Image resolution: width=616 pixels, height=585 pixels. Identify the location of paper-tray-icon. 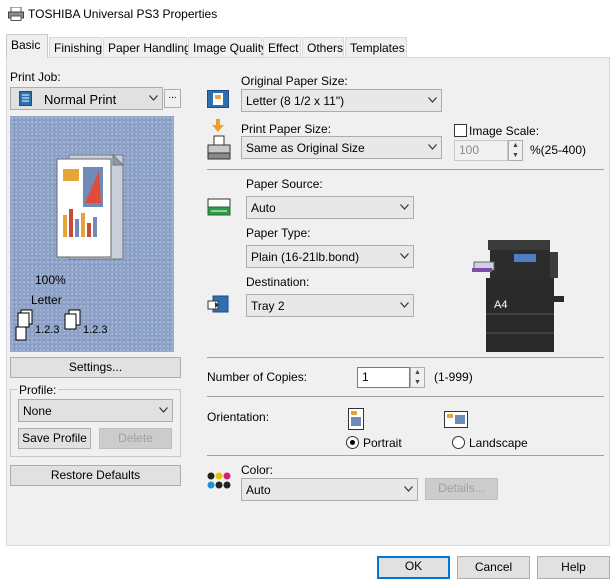
(219, 207).